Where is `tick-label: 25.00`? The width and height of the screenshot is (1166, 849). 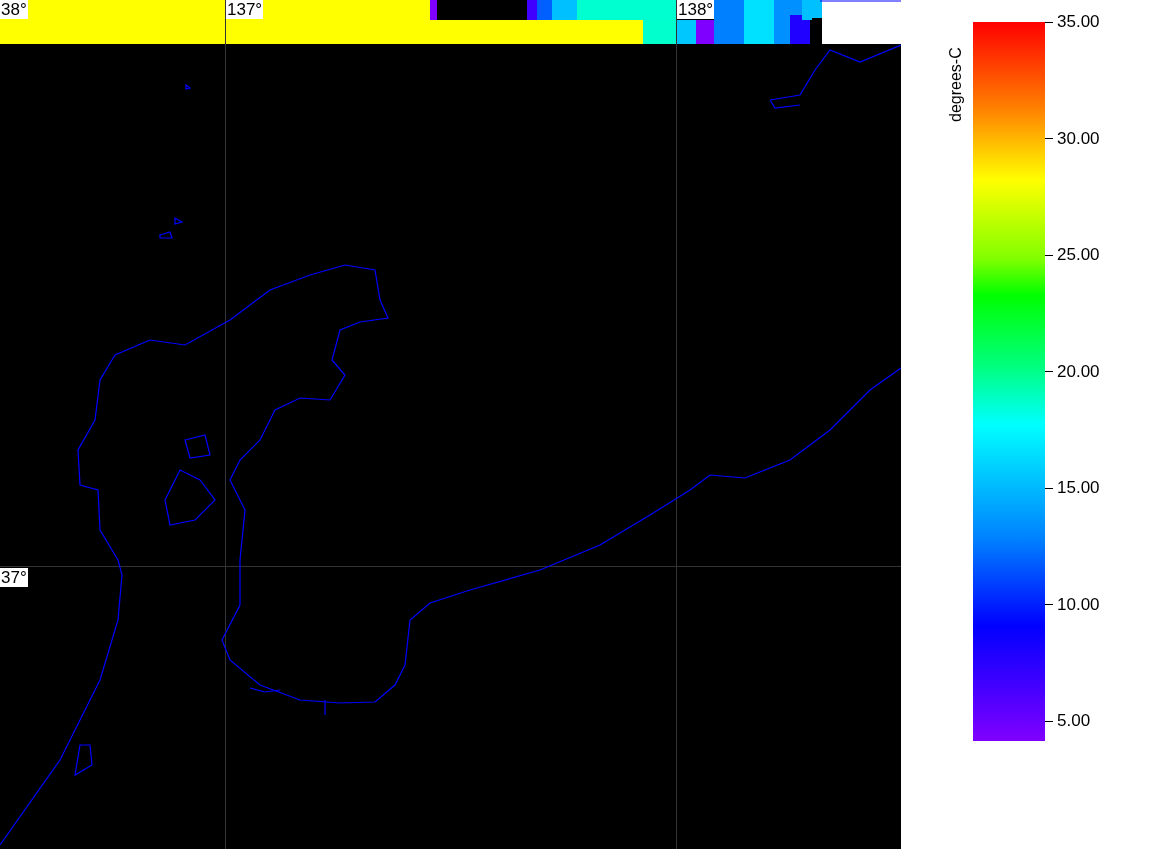
tick-label: 25.00 is located at coordinates (1078, 255).